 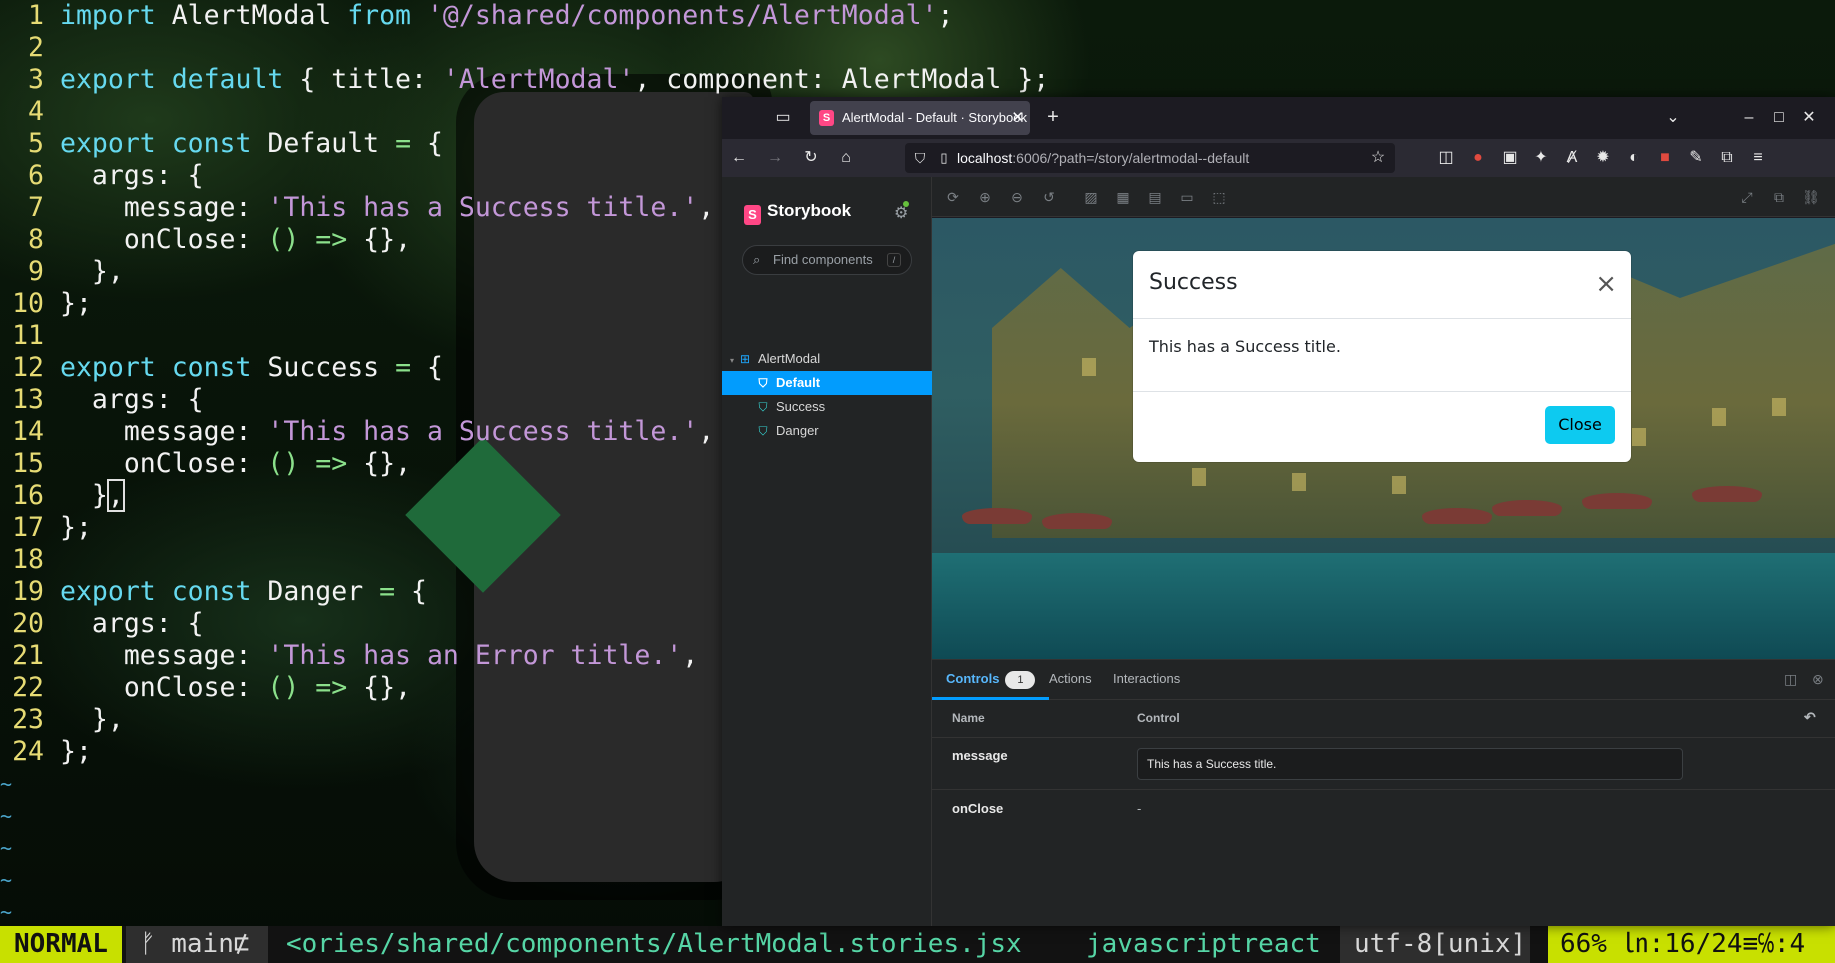 What do you see at coordinates (826, 118) in the screenshot?
I see `storybook-favicon-icon: S` at bounding box center [826, 118].